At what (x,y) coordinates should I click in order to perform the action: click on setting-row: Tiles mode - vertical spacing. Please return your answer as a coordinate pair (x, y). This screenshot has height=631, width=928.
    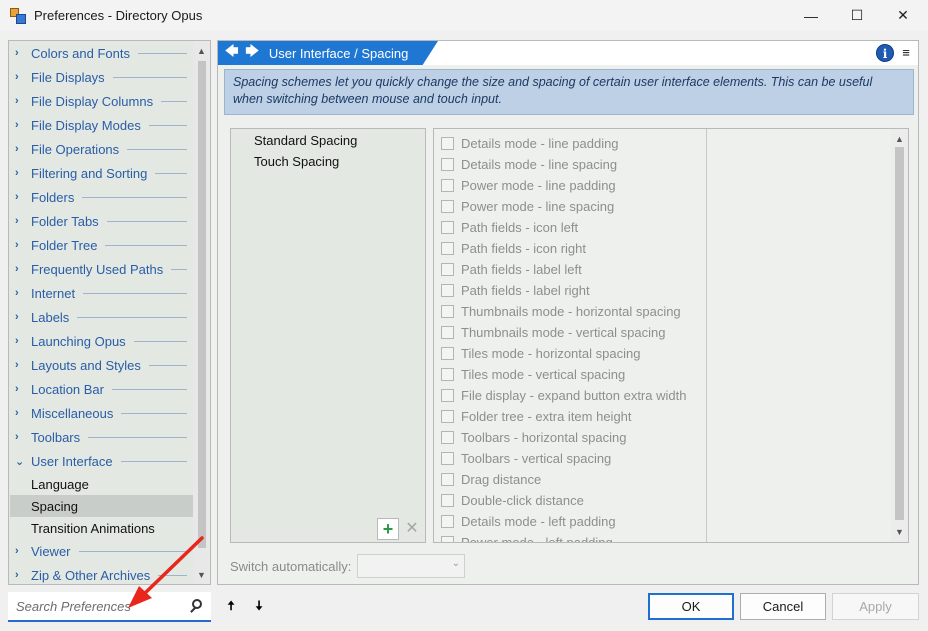
    Looking at the image, I should click on (533, 374).